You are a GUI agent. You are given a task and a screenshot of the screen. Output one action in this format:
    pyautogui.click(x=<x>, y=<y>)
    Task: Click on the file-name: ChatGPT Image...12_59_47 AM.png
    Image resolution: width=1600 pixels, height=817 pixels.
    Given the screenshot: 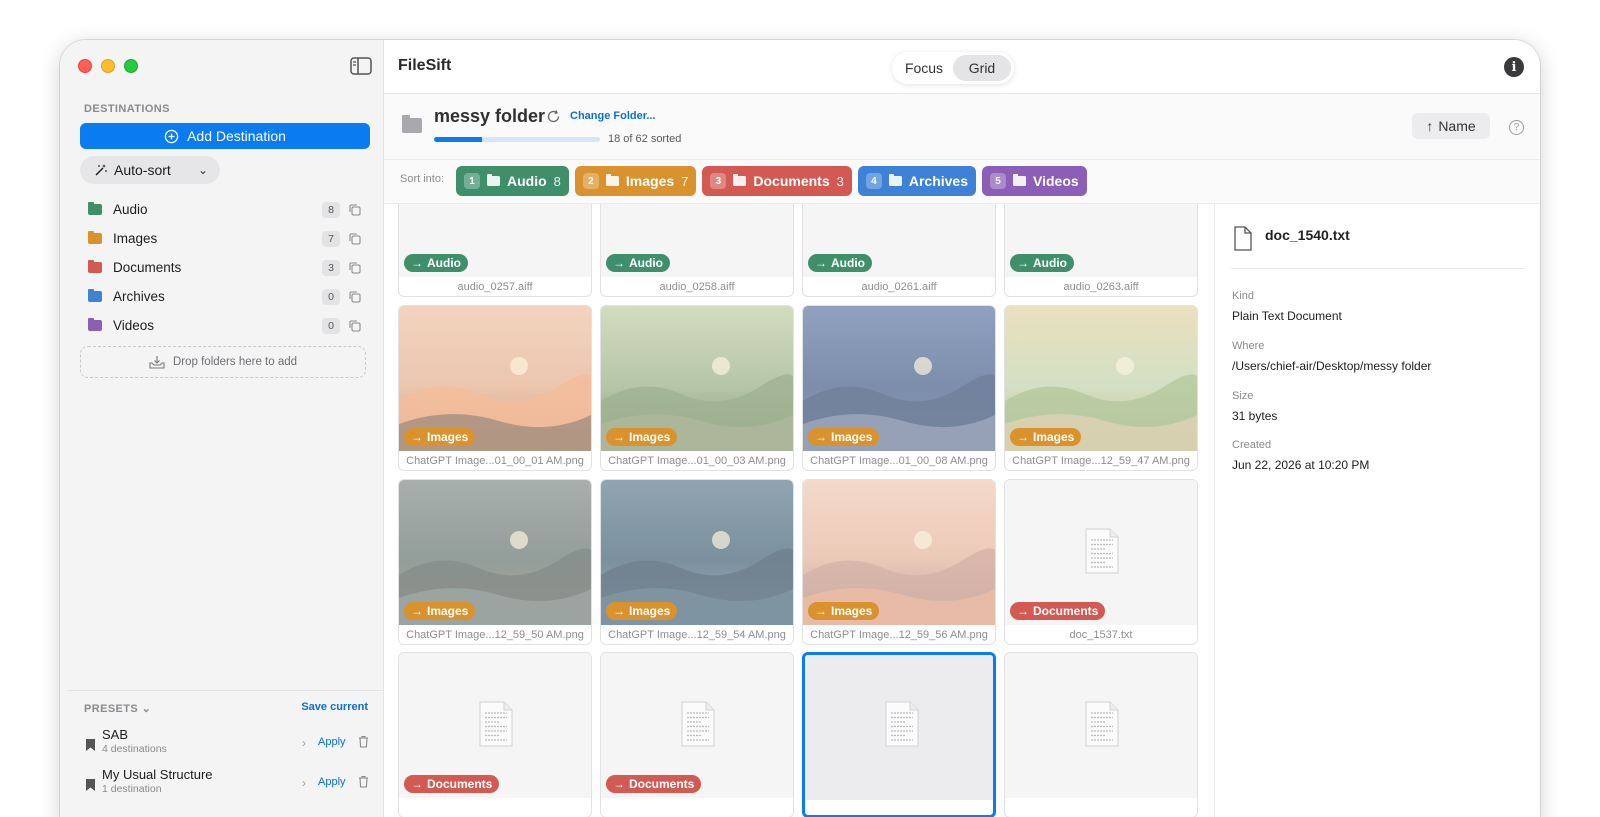 What is the action you would take?
    pyautogui.click(x=1101, y=461)
    